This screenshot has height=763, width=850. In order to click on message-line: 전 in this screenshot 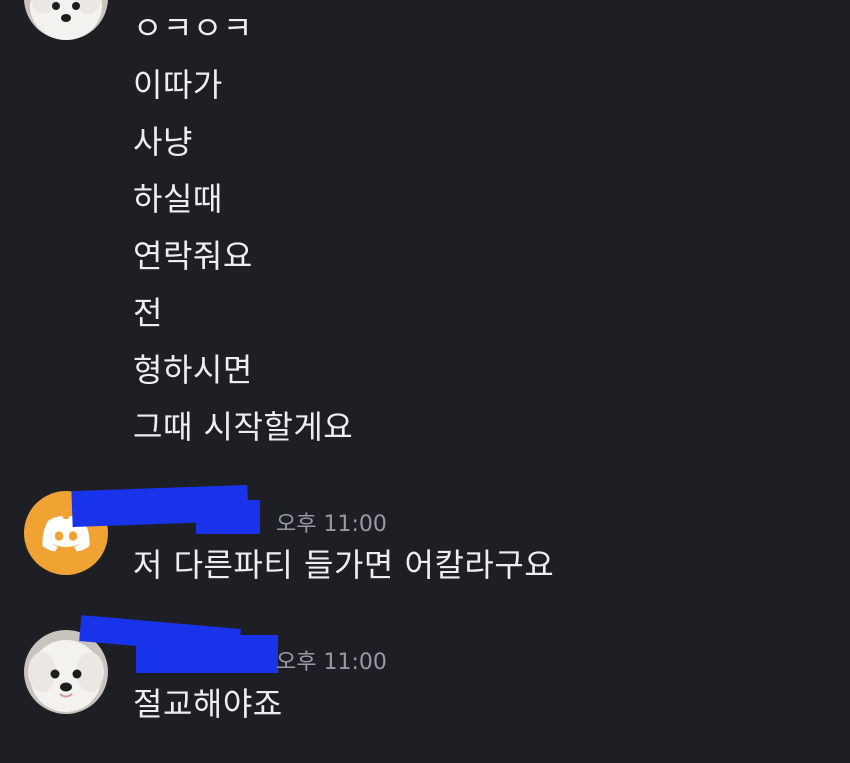, I will do `click(148, 313)`.